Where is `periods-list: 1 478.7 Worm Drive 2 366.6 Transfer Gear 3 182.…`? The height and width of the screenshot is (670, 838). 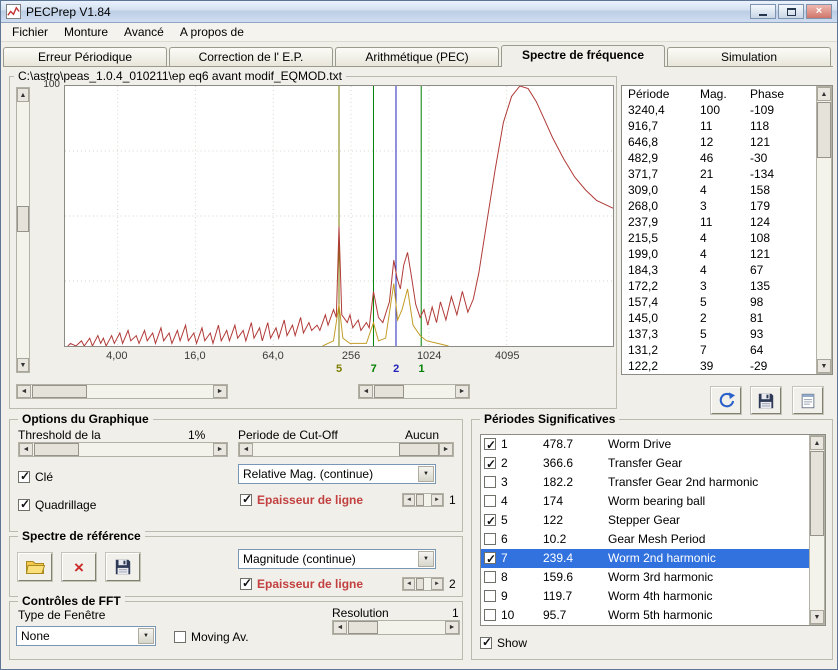 periods-list: 1 478.7 Worm Drive 2 366.6 Transfer Gear 3 182.… is located at coordinates (653, 530).